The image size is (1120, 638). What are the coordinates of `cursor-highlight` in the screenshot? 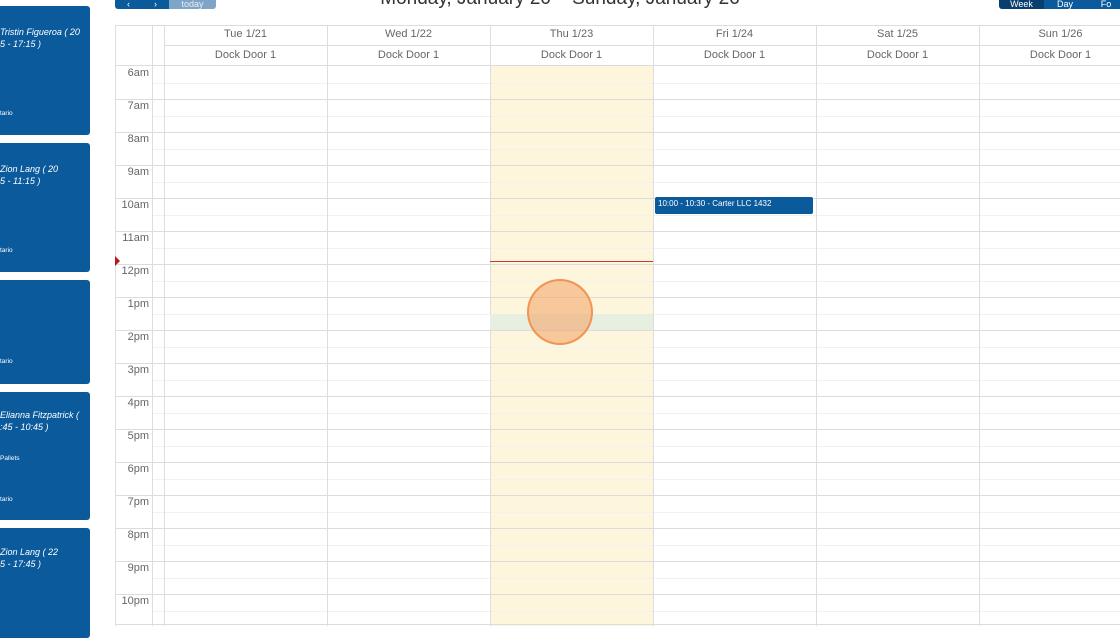 It's located at (560, 312).